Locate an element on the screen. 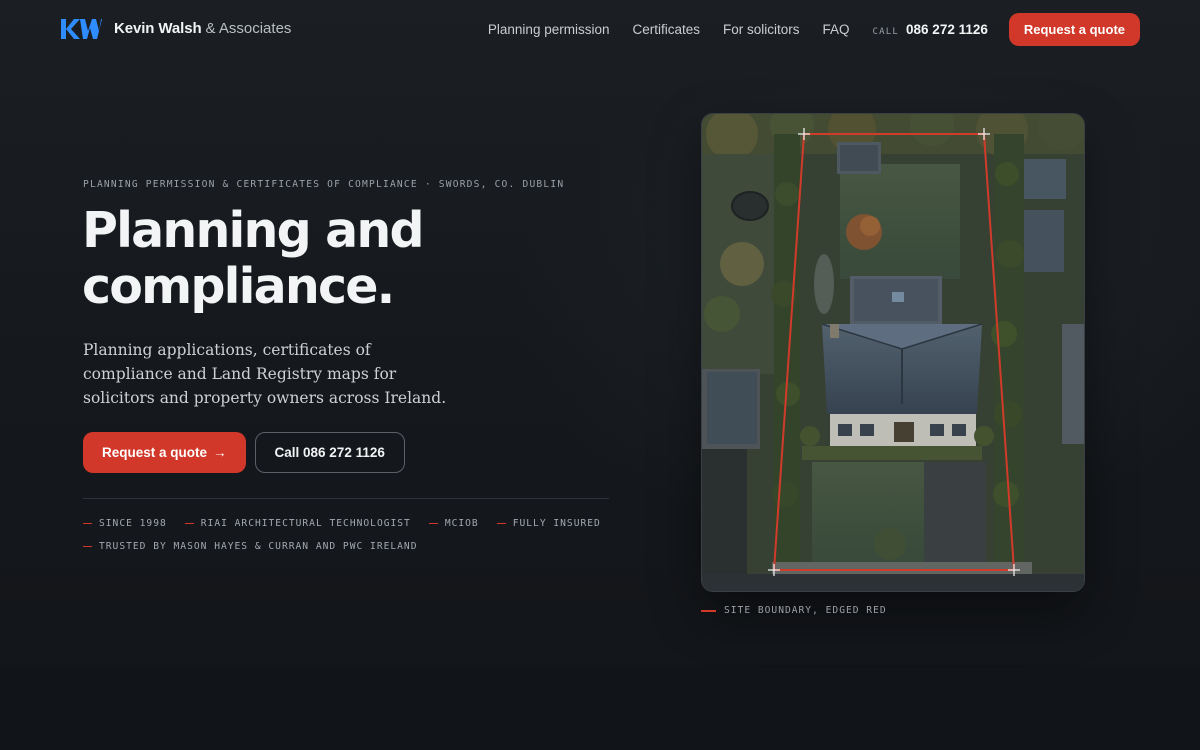  brand-home-link: Kevin Walsh & Associates is located at coordinates (175, 29).